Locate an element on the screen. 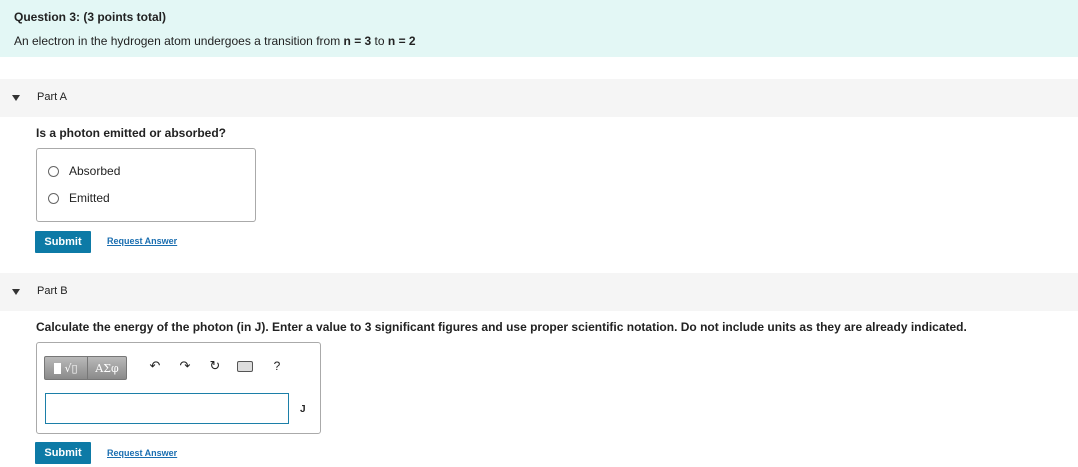 The width and height of the screenshot is (1078, 467). question-text-n-final: n = 2 is located at coordinates (401, 41).